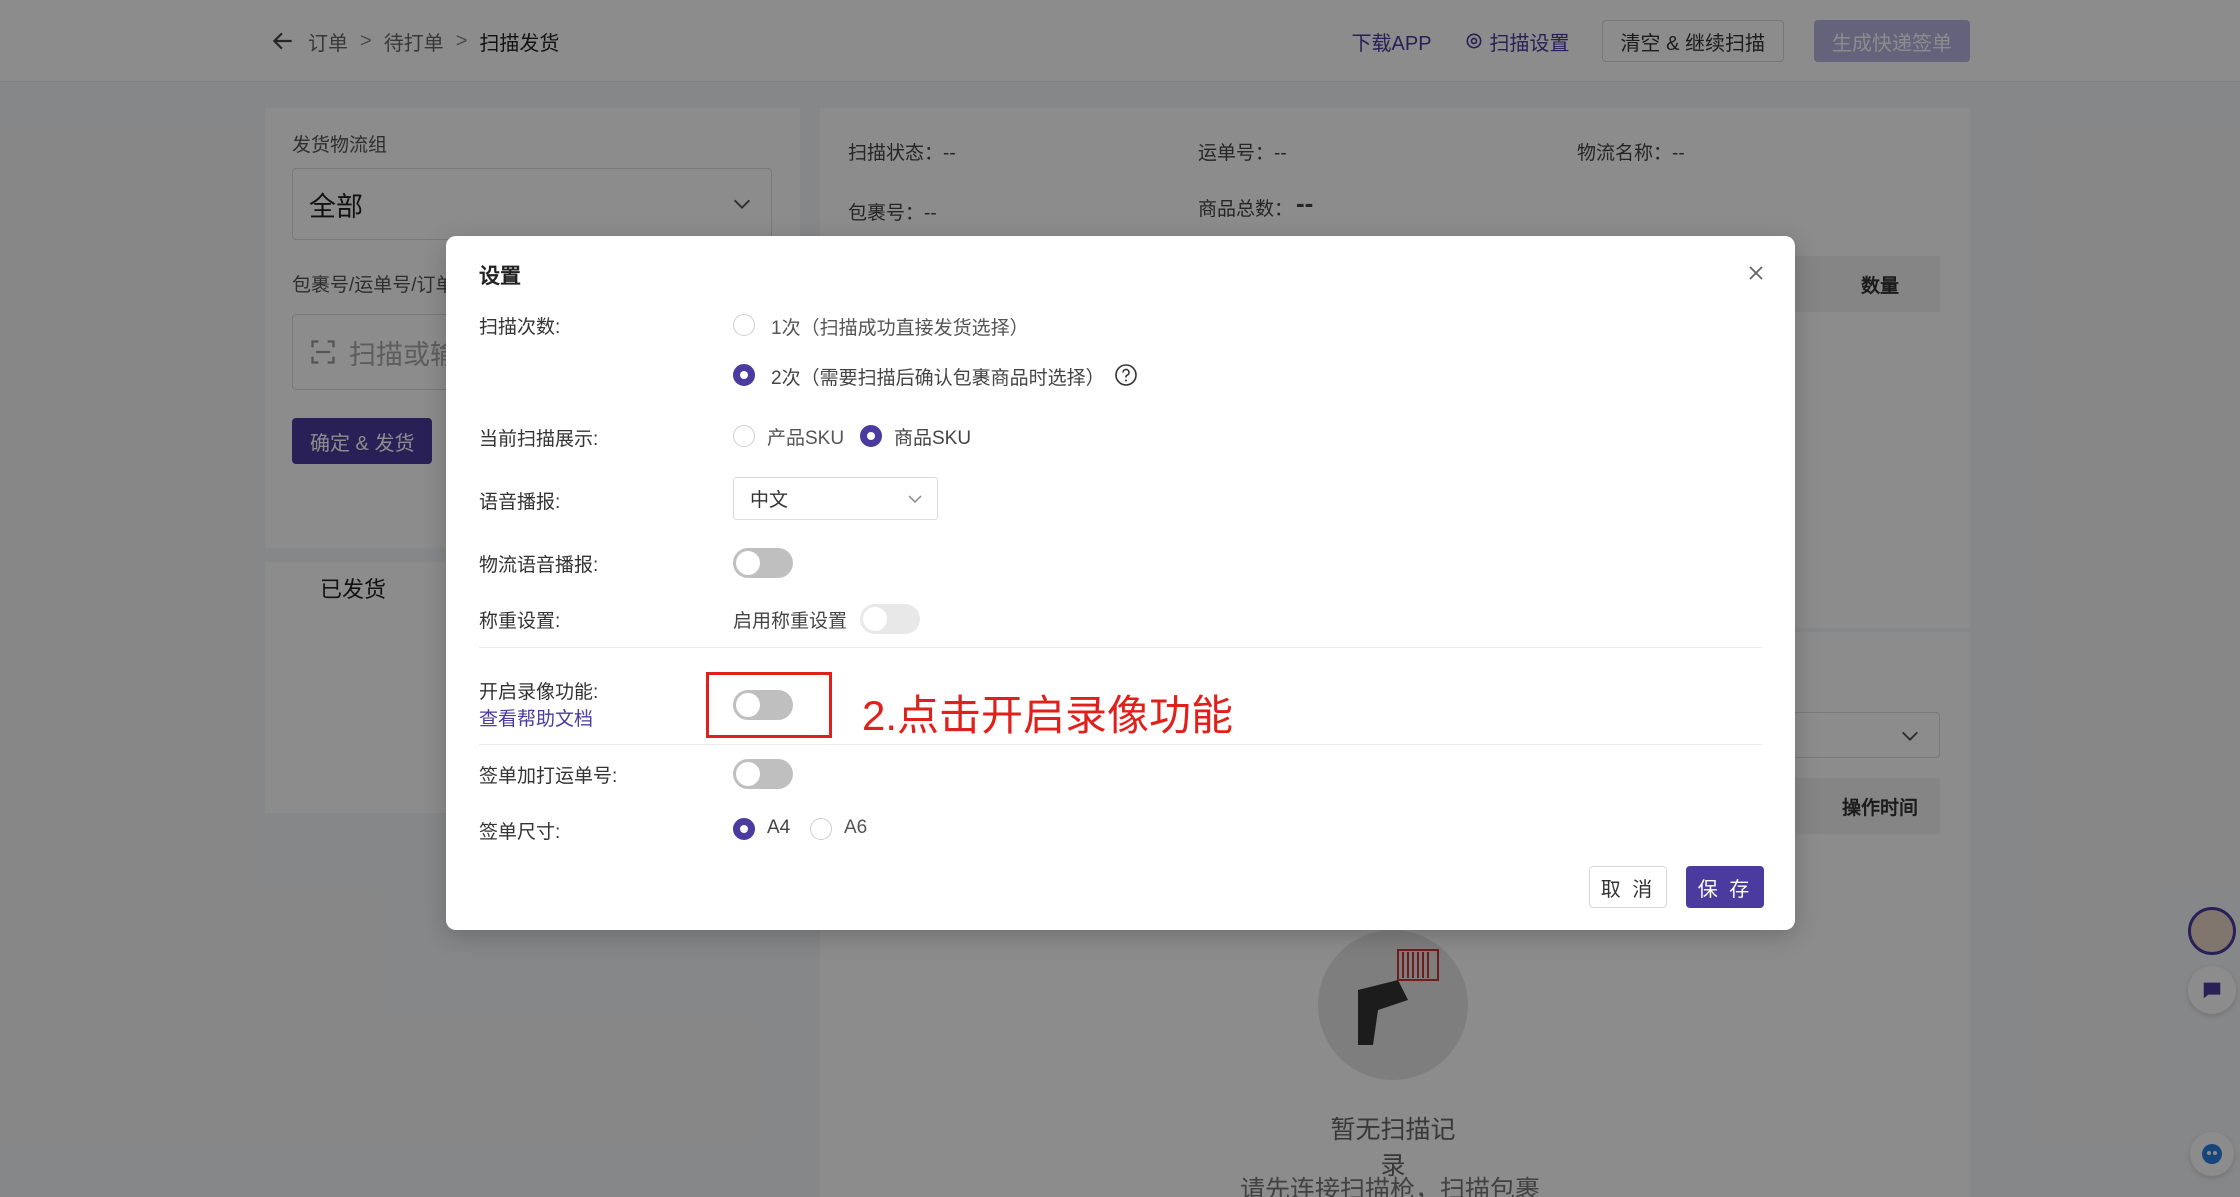  I want to click on product-sku-radio, so click(744, 436).